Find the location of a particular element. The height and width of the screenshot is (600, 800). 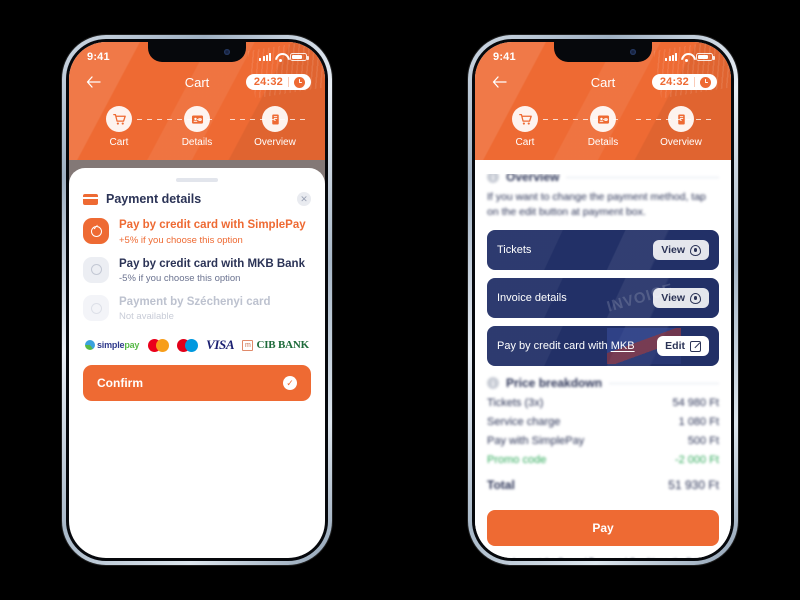

pay-button: Pay is located at coordinates (603, 528).